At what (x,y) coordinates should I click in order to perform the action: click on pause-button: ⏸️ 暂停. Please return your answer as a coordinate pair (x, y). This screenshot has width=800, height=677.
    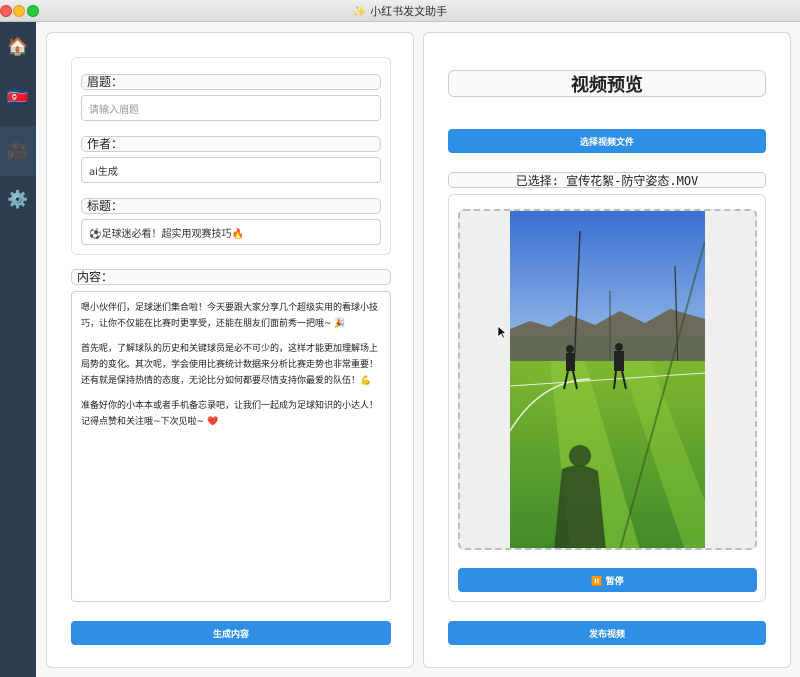
    Looking at the image, I should click on (607, 580).